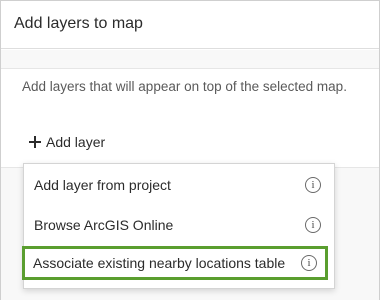 The height and width of the screenshot is (300, 380). I want to click on menu-item-label: Browse ArcGIS Online, so click(104, 225).